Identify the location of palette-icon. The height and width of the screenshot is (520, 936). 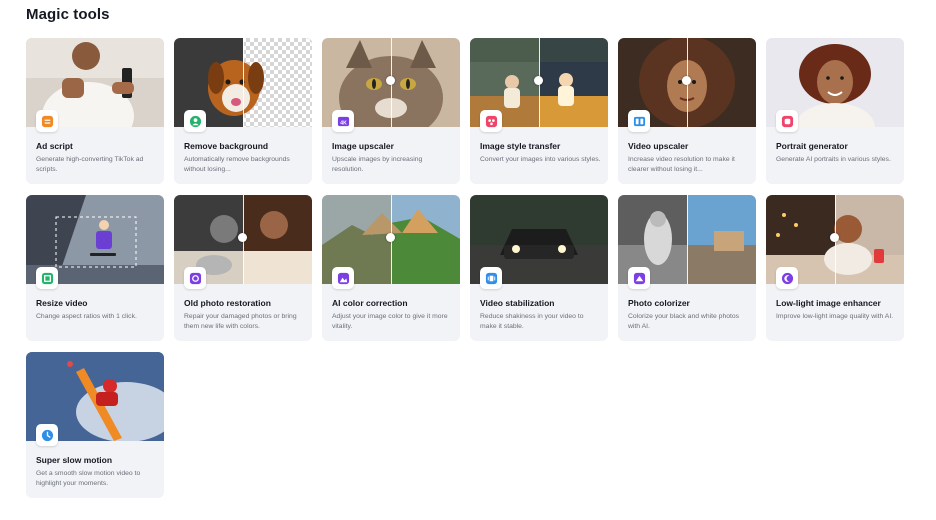
(491, 121).